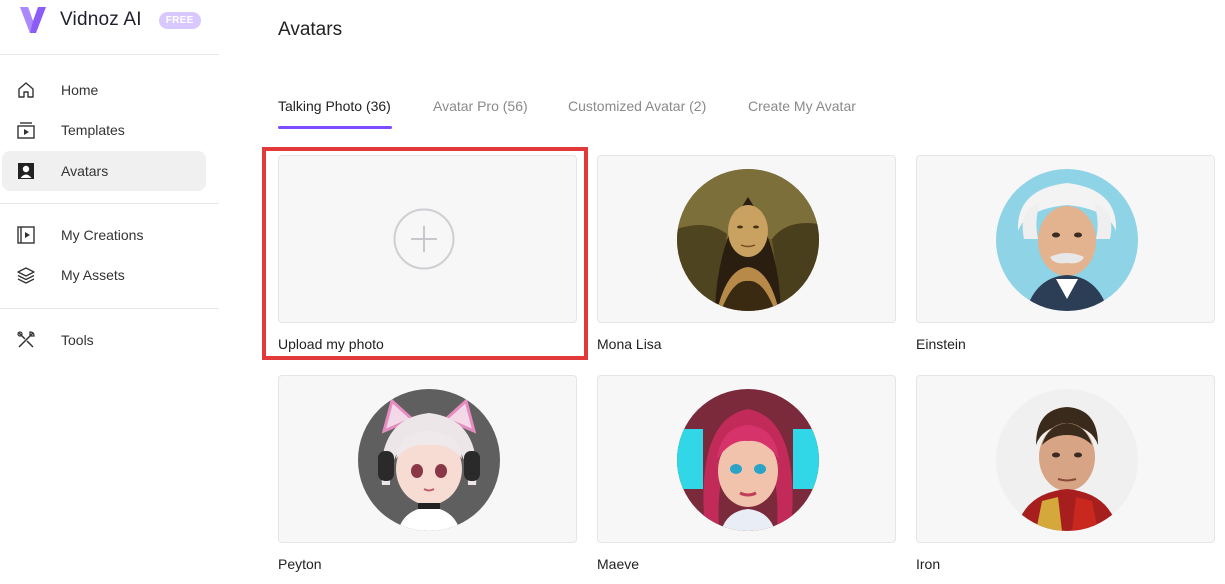 The width and height of the screenshot is (1225, 584). Describe the element at coordinates (802, 106) in the screenshot. I see `tab-create-my-avatar: Create My Avatar` at that location.